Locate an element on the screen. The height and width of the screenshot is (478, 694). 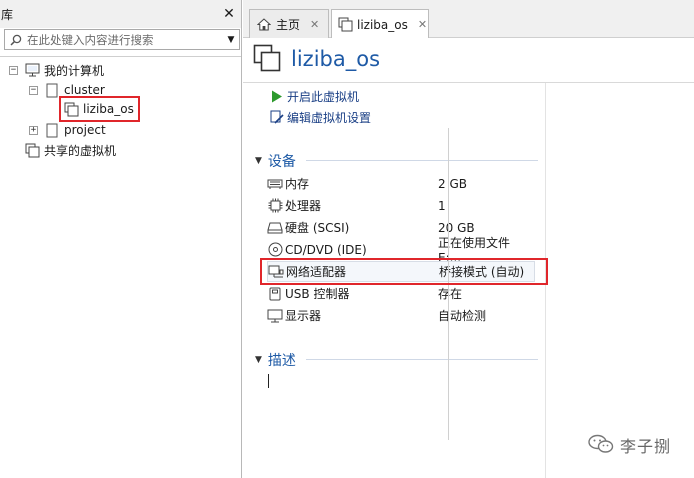
tab-label: 主页 is located at coordinates (288, 24).